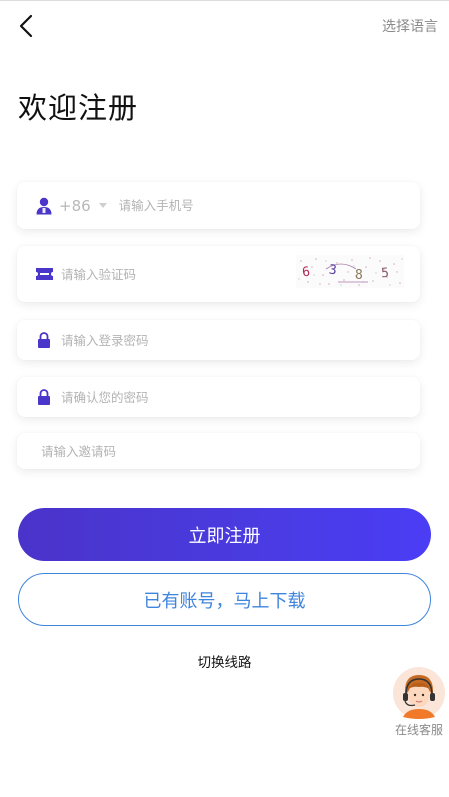 Image resolution: width=449 pixels, height=797 pixels. What do you see at coordinates (350, 271) in the screenshot?
I see `captcha-image: 6 3 8 5` at bounding box center [350, 271].